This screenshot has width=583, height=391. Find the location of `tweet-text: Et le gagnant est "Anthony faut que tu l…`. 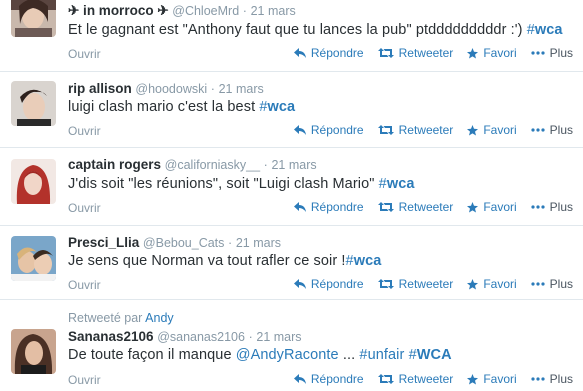

tweet-text: Et le gagnant est "Anthony faut que tu l… is located at coordinates (315, 30).